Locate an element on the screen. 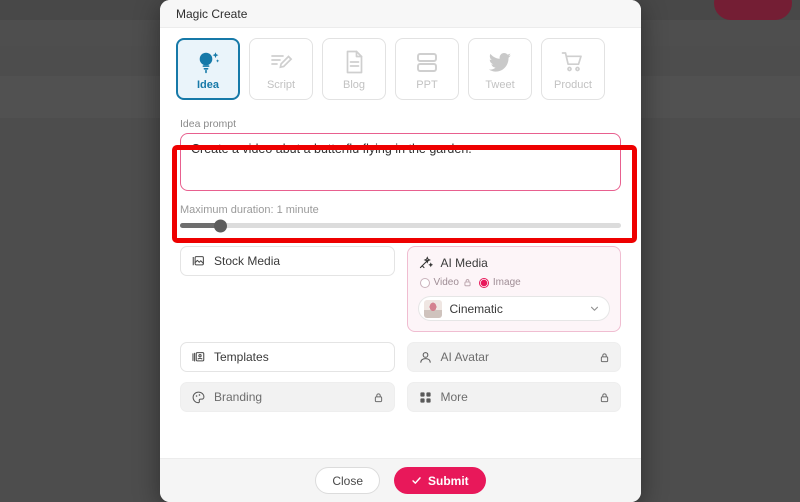  tab-product: Product is located at coordinates (573, 69).